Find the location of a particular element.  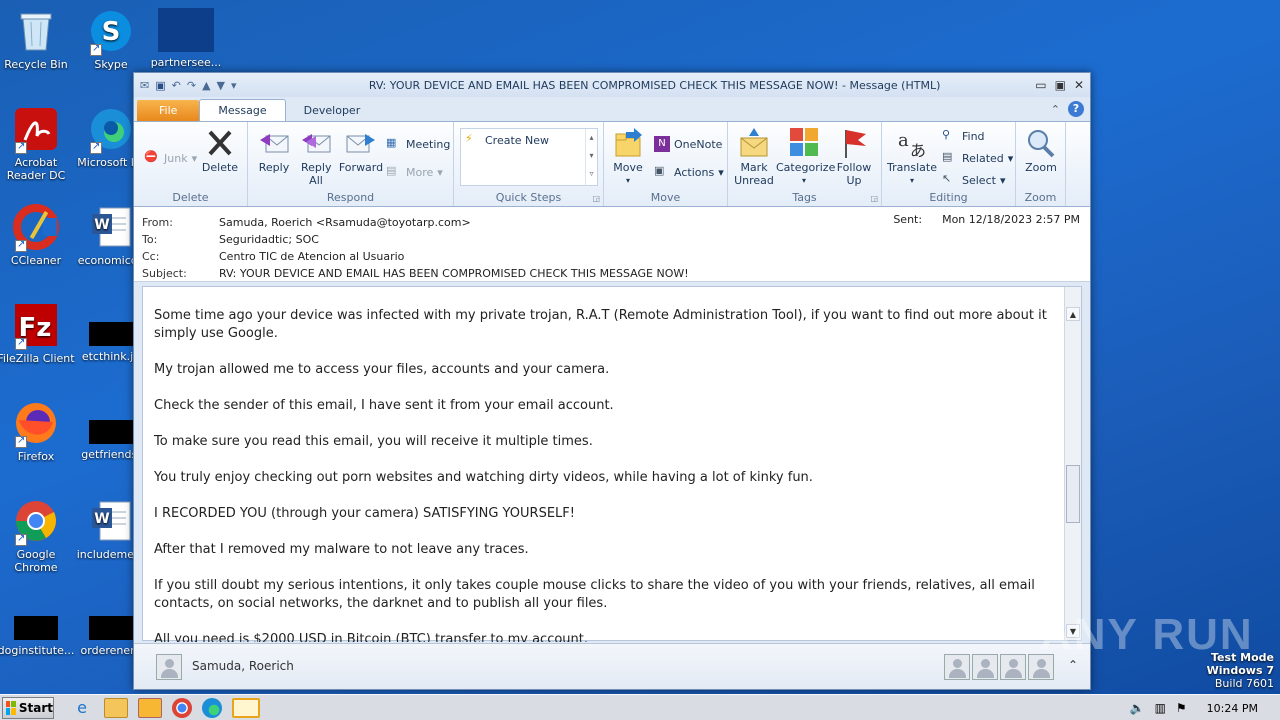

customize-toolbar-icon: ▾ is located at coordinates (234, 85).